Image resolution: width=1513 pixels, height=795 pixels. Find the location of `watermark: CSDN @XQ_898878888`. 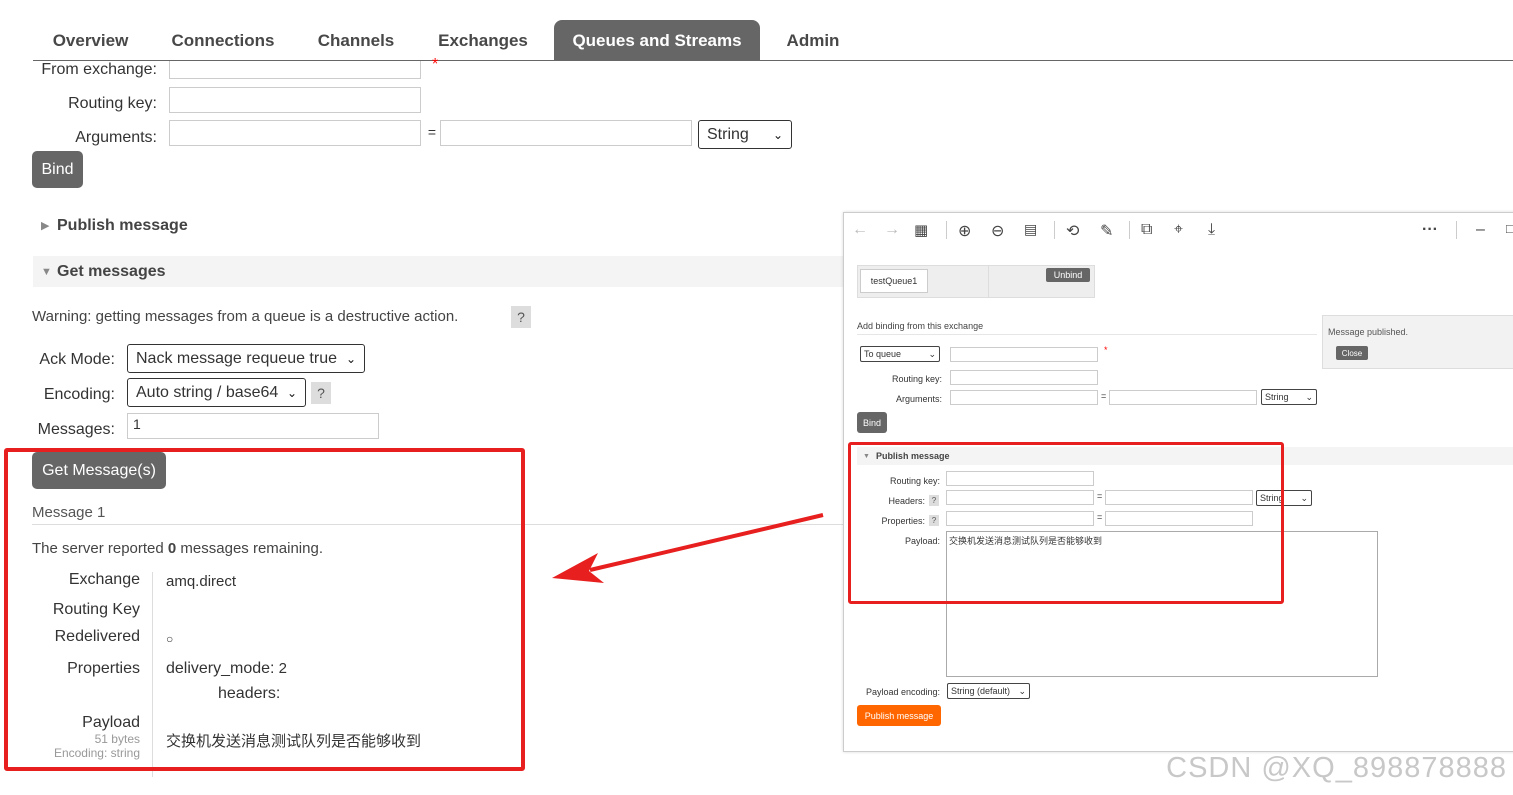

watermark: CSDN @XQ_898878888 is located at coordinates (1336, 768).